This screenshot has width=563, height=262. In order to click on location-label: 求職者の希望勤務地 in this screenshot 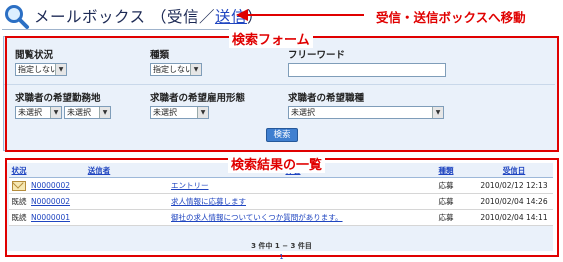, I will do `click(58, 98)`.